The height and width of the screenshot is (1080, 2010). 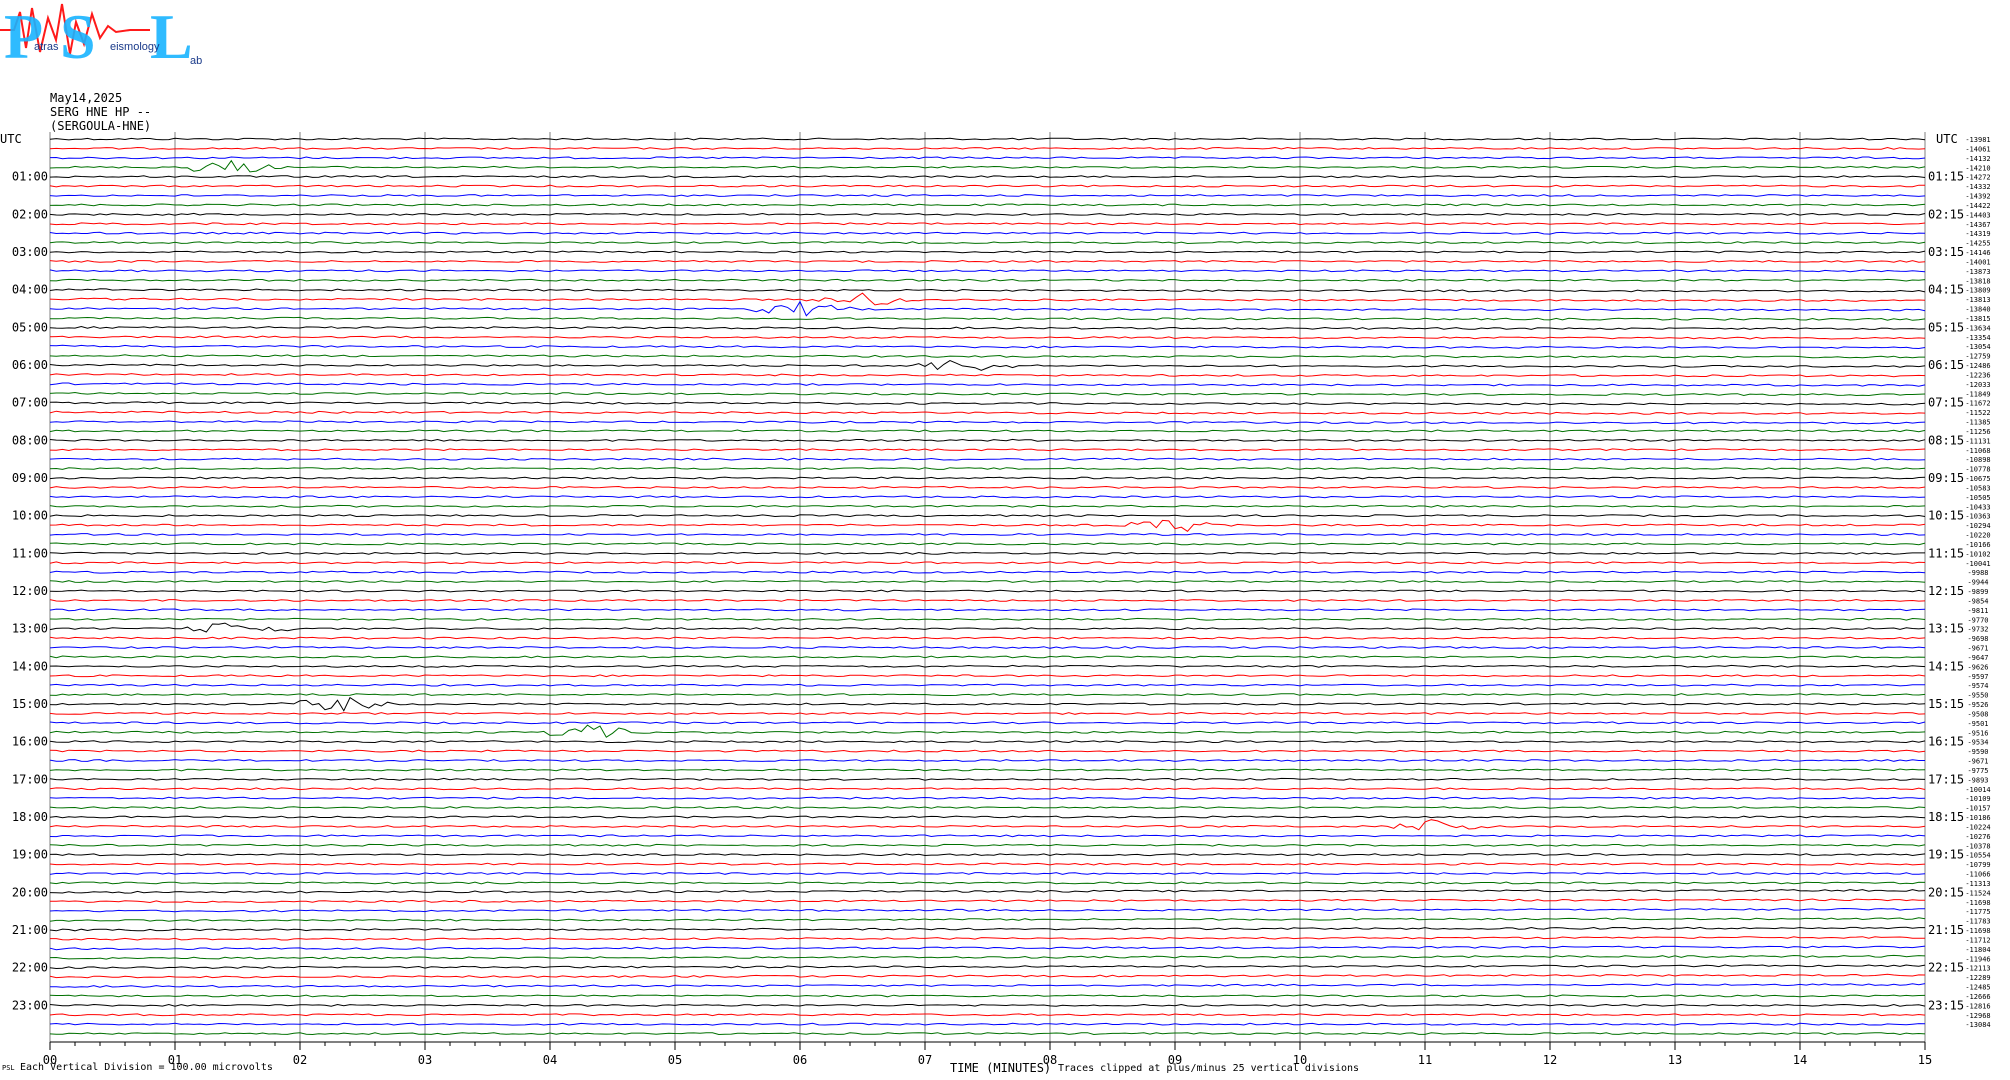 What do you see at coordinates (30, 666) in the screenshot?
I see `left-time-label: 14:00` at bounding box center [30, 666].